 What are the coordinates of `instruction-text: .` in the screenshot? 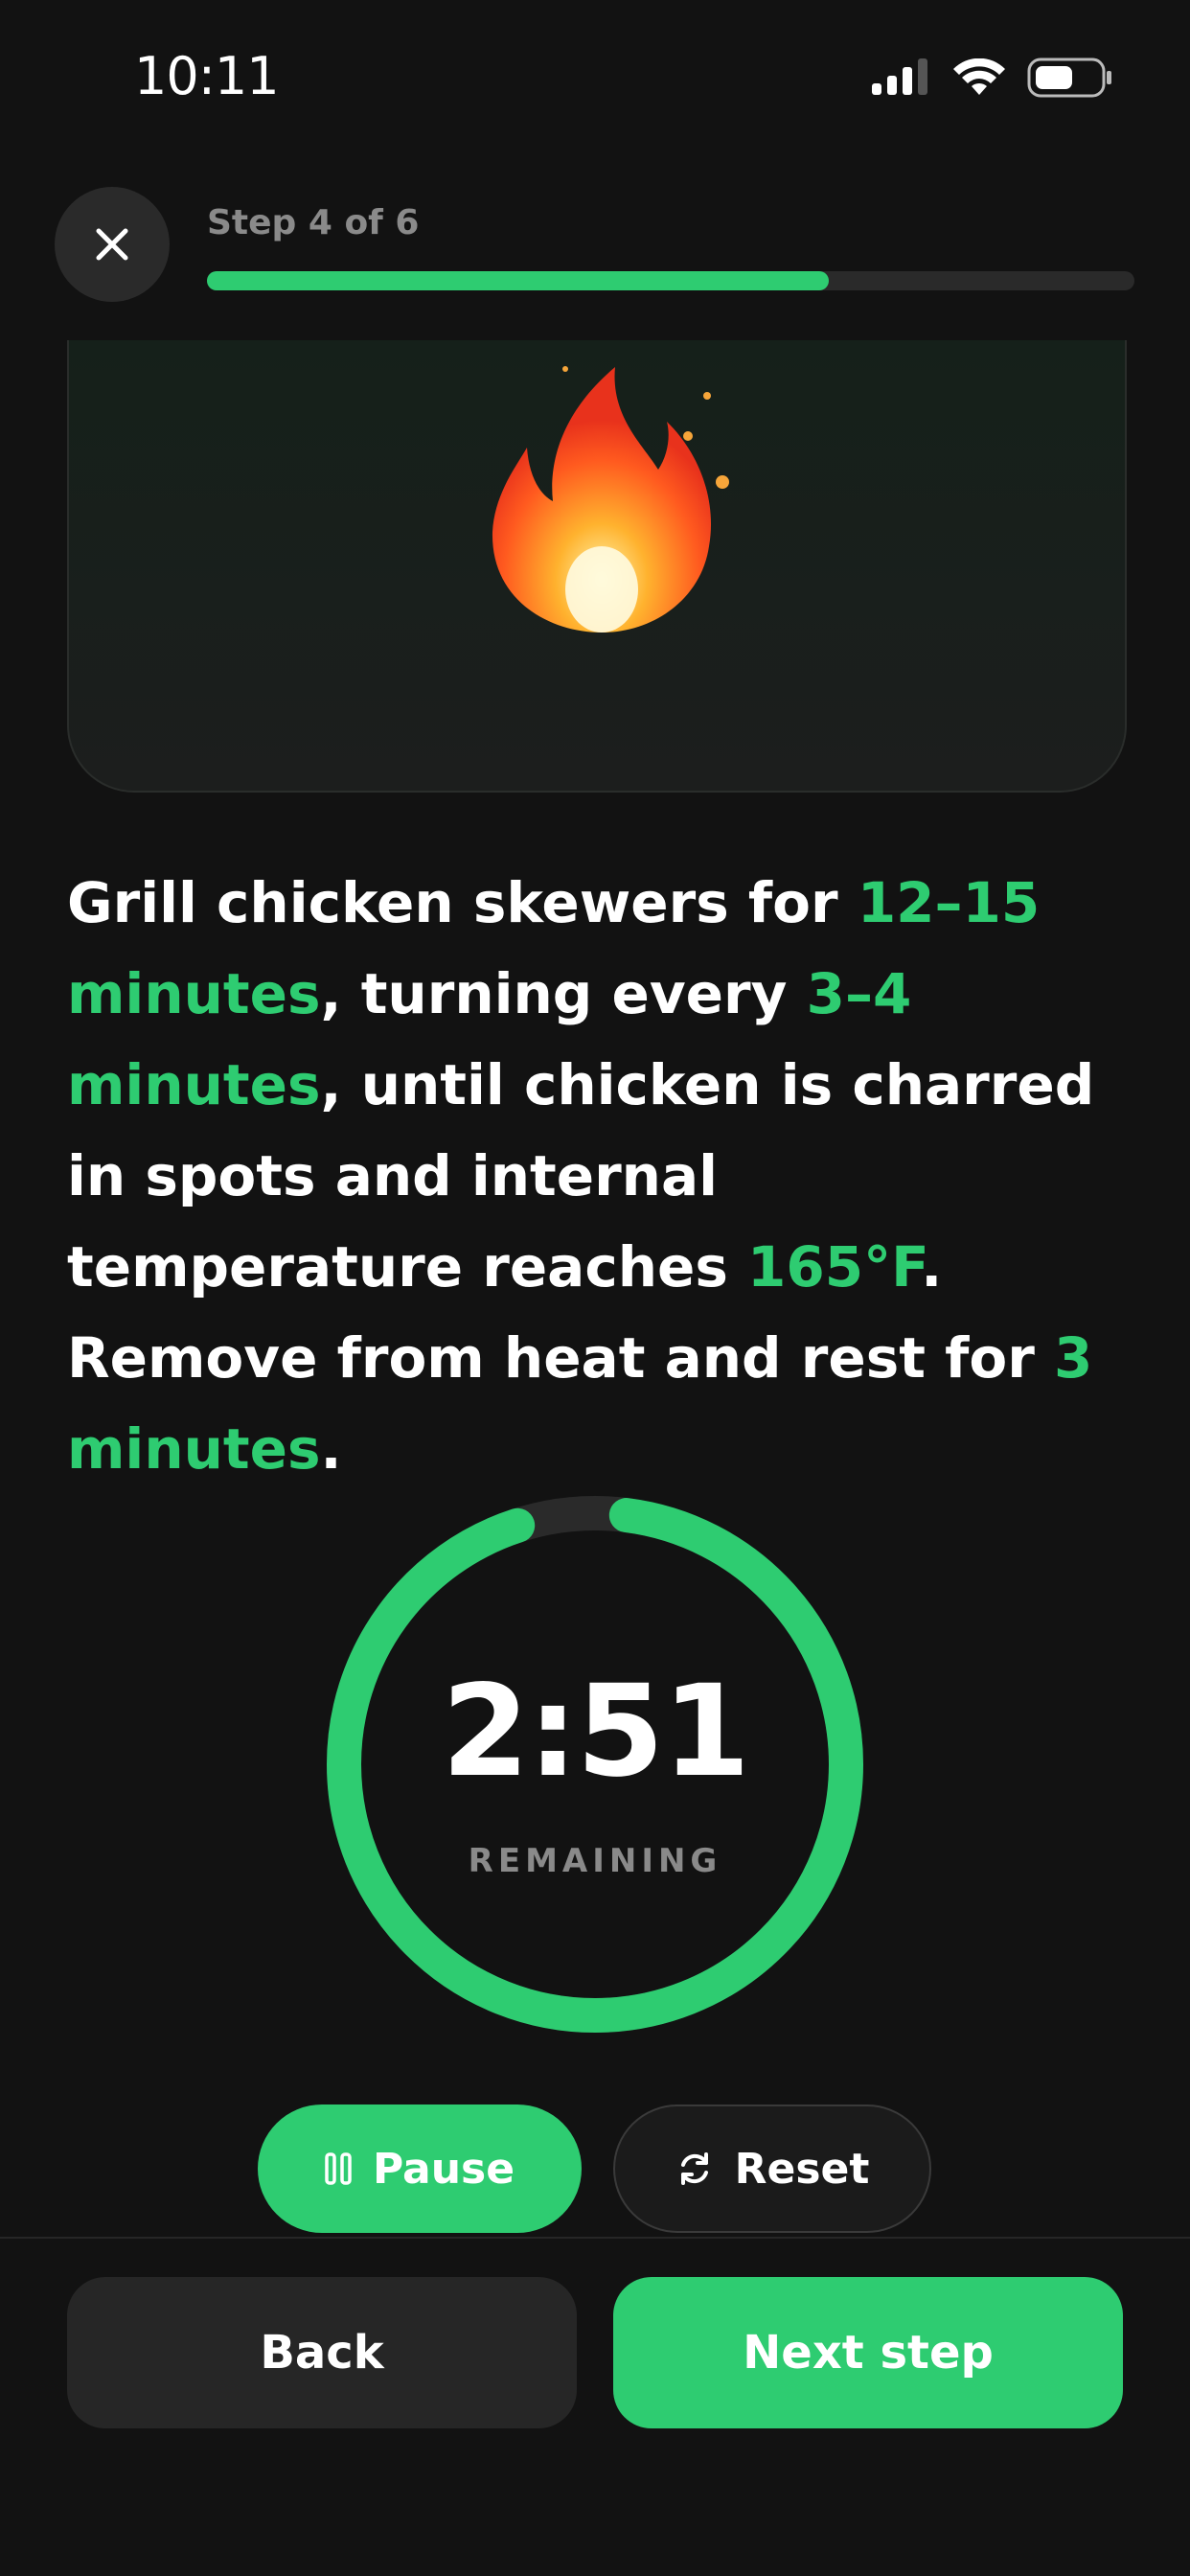 It's located at (331, 1449).